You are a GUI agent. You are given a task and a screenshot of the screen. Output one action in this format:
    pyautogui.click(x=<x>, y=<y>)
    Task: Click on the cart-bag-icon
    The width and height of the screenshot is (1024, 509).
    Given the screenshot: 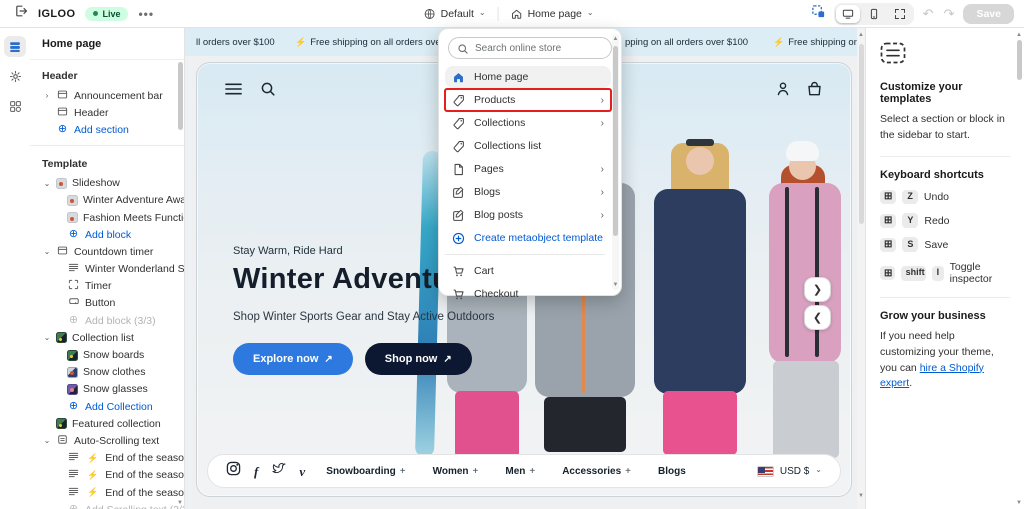 What is the action you would take?
    pyautogui.click(x=814, y=91)
    